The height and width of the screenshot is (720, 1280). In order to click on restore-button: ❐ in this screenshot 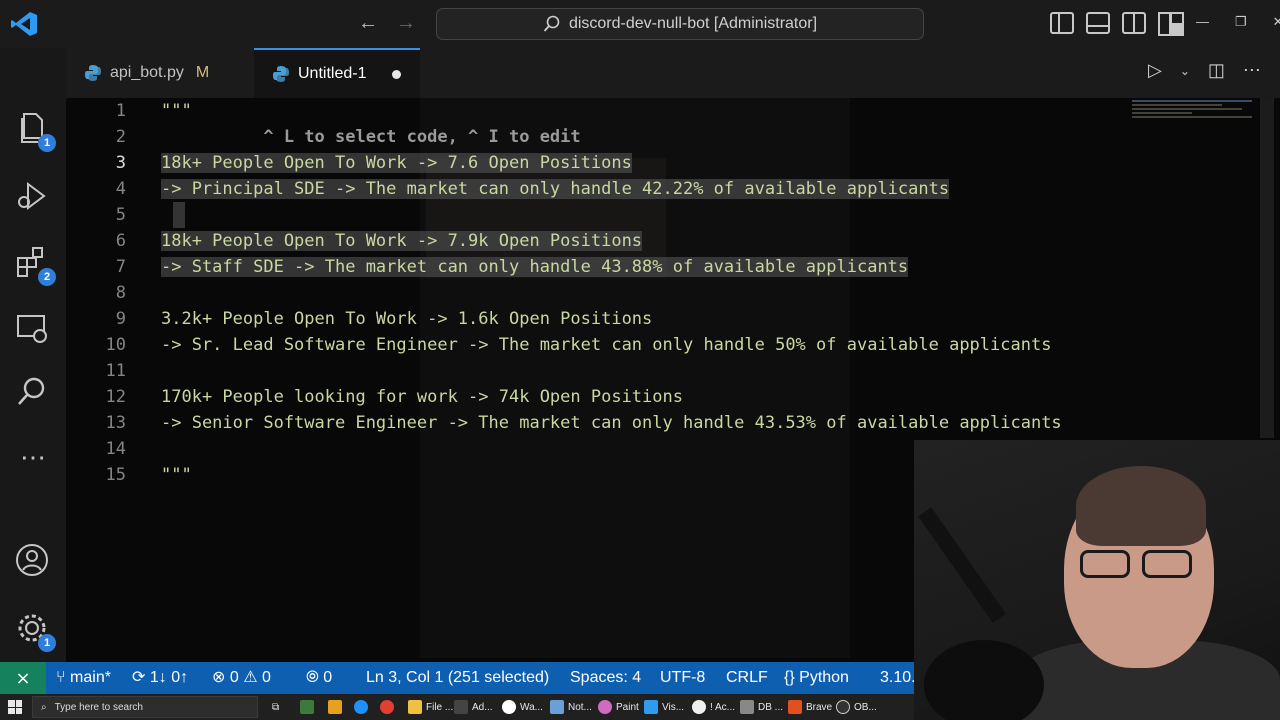, I will do `click(1241, 22)`.